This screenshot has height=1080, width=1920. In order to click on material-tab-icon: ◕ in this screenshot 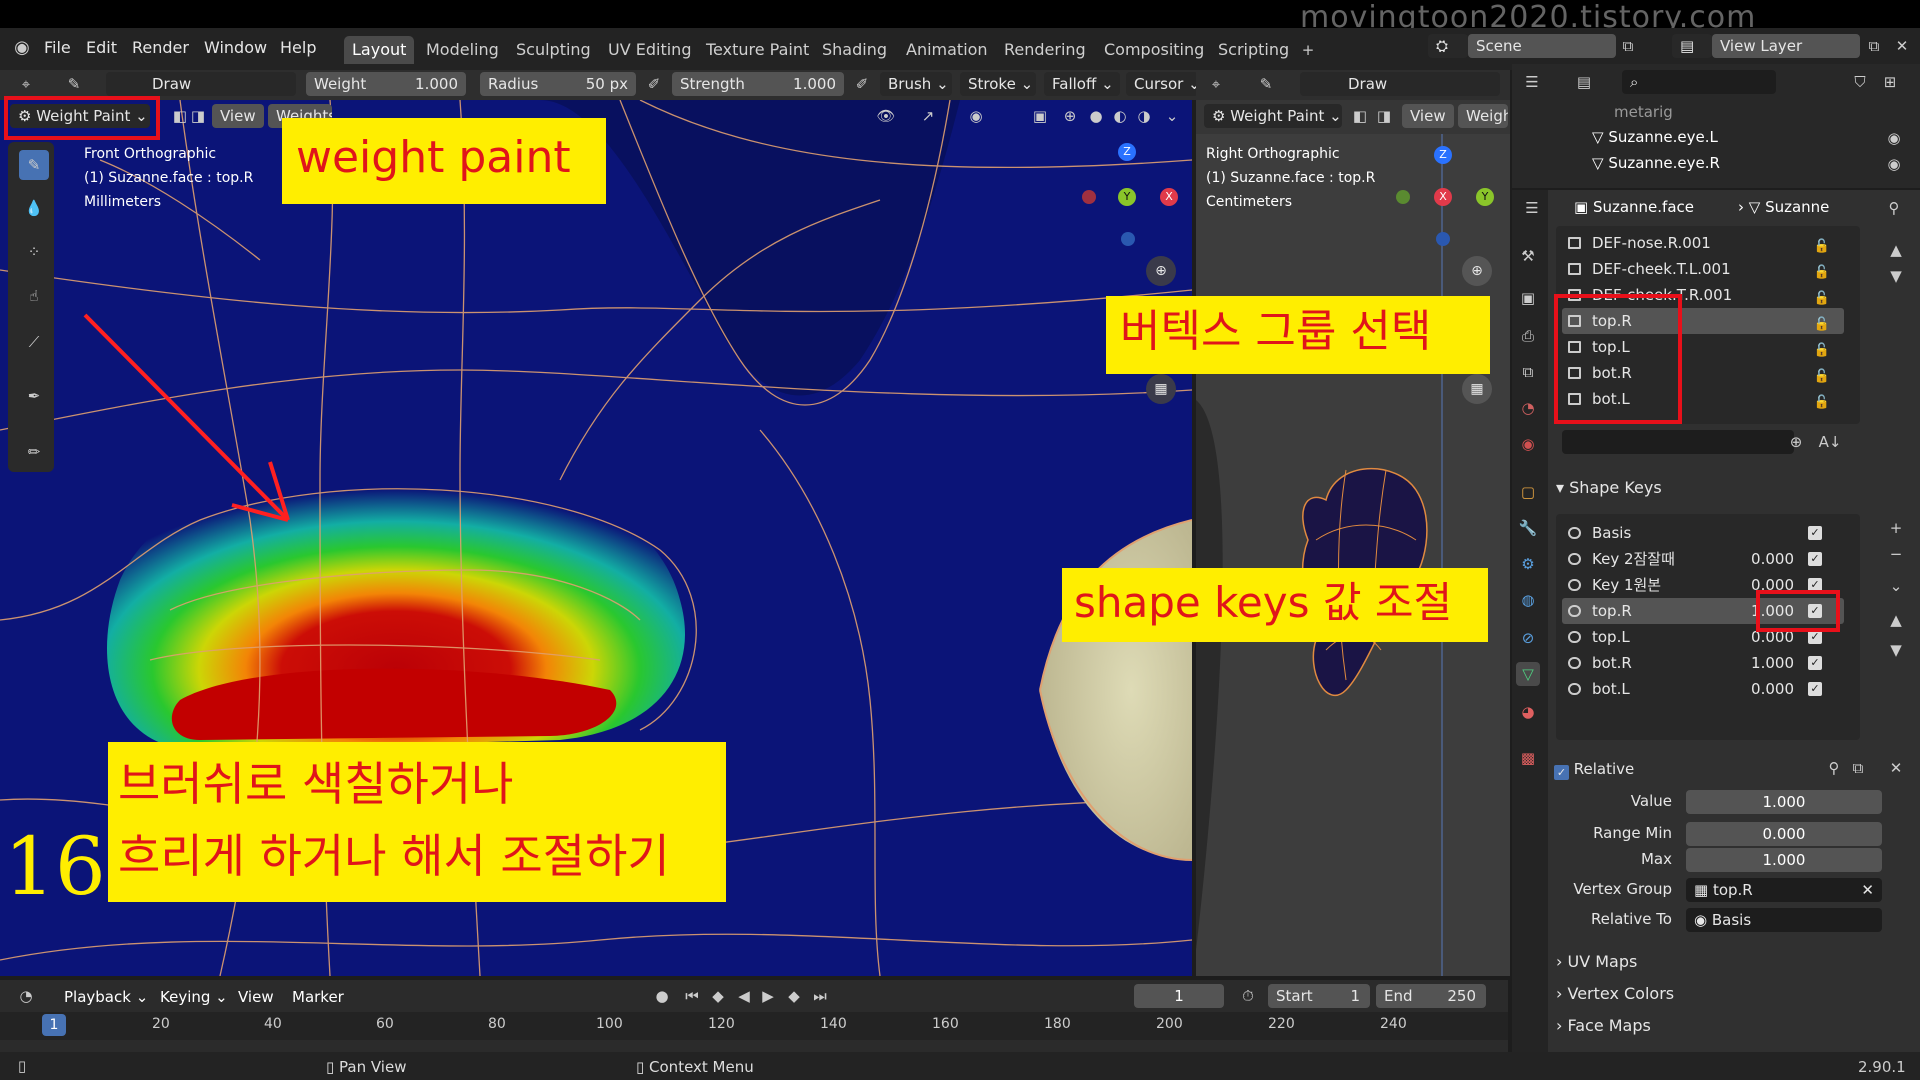, I will do `click(1528, 712)`.